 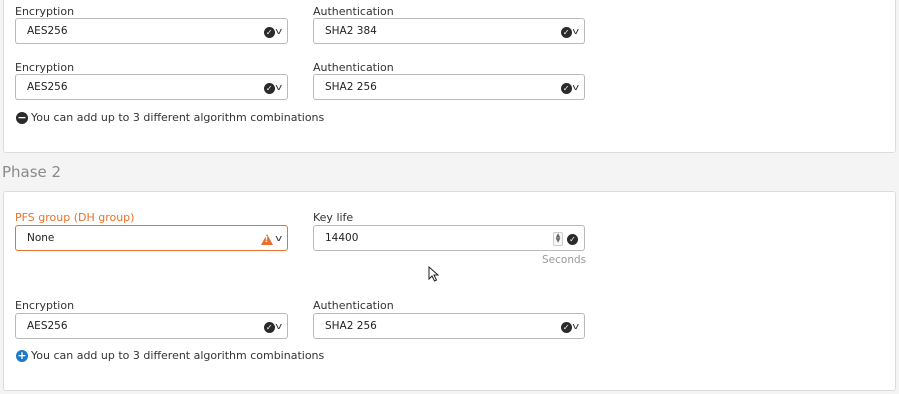 What do you see at coordinates (449, 31) in the screenshot?
I see `authentication-select: SHA2 384 ✓ v` at bounding box center [449, 31].